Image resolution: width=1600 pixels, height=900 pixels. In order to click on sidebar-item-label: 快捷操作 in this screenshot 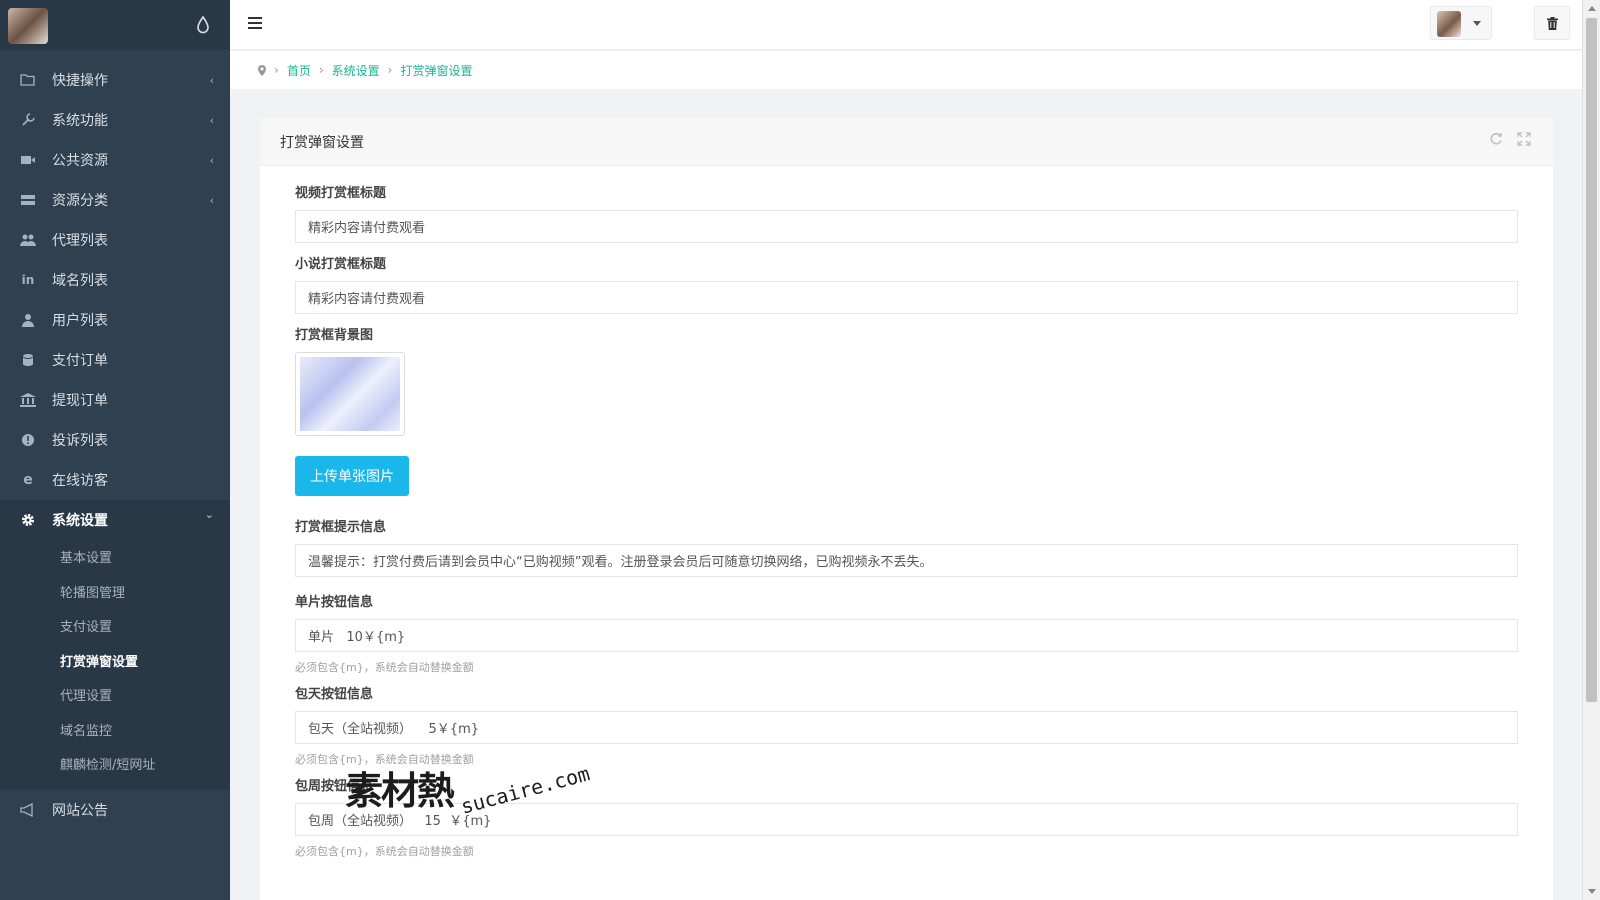, I will do `click(80, 81)`.